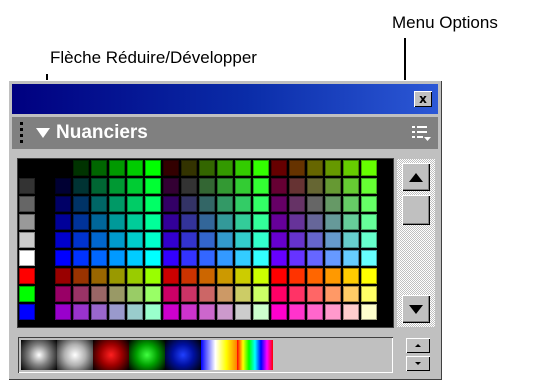  I want to click on rainbow-gradient, so click(255, 355).